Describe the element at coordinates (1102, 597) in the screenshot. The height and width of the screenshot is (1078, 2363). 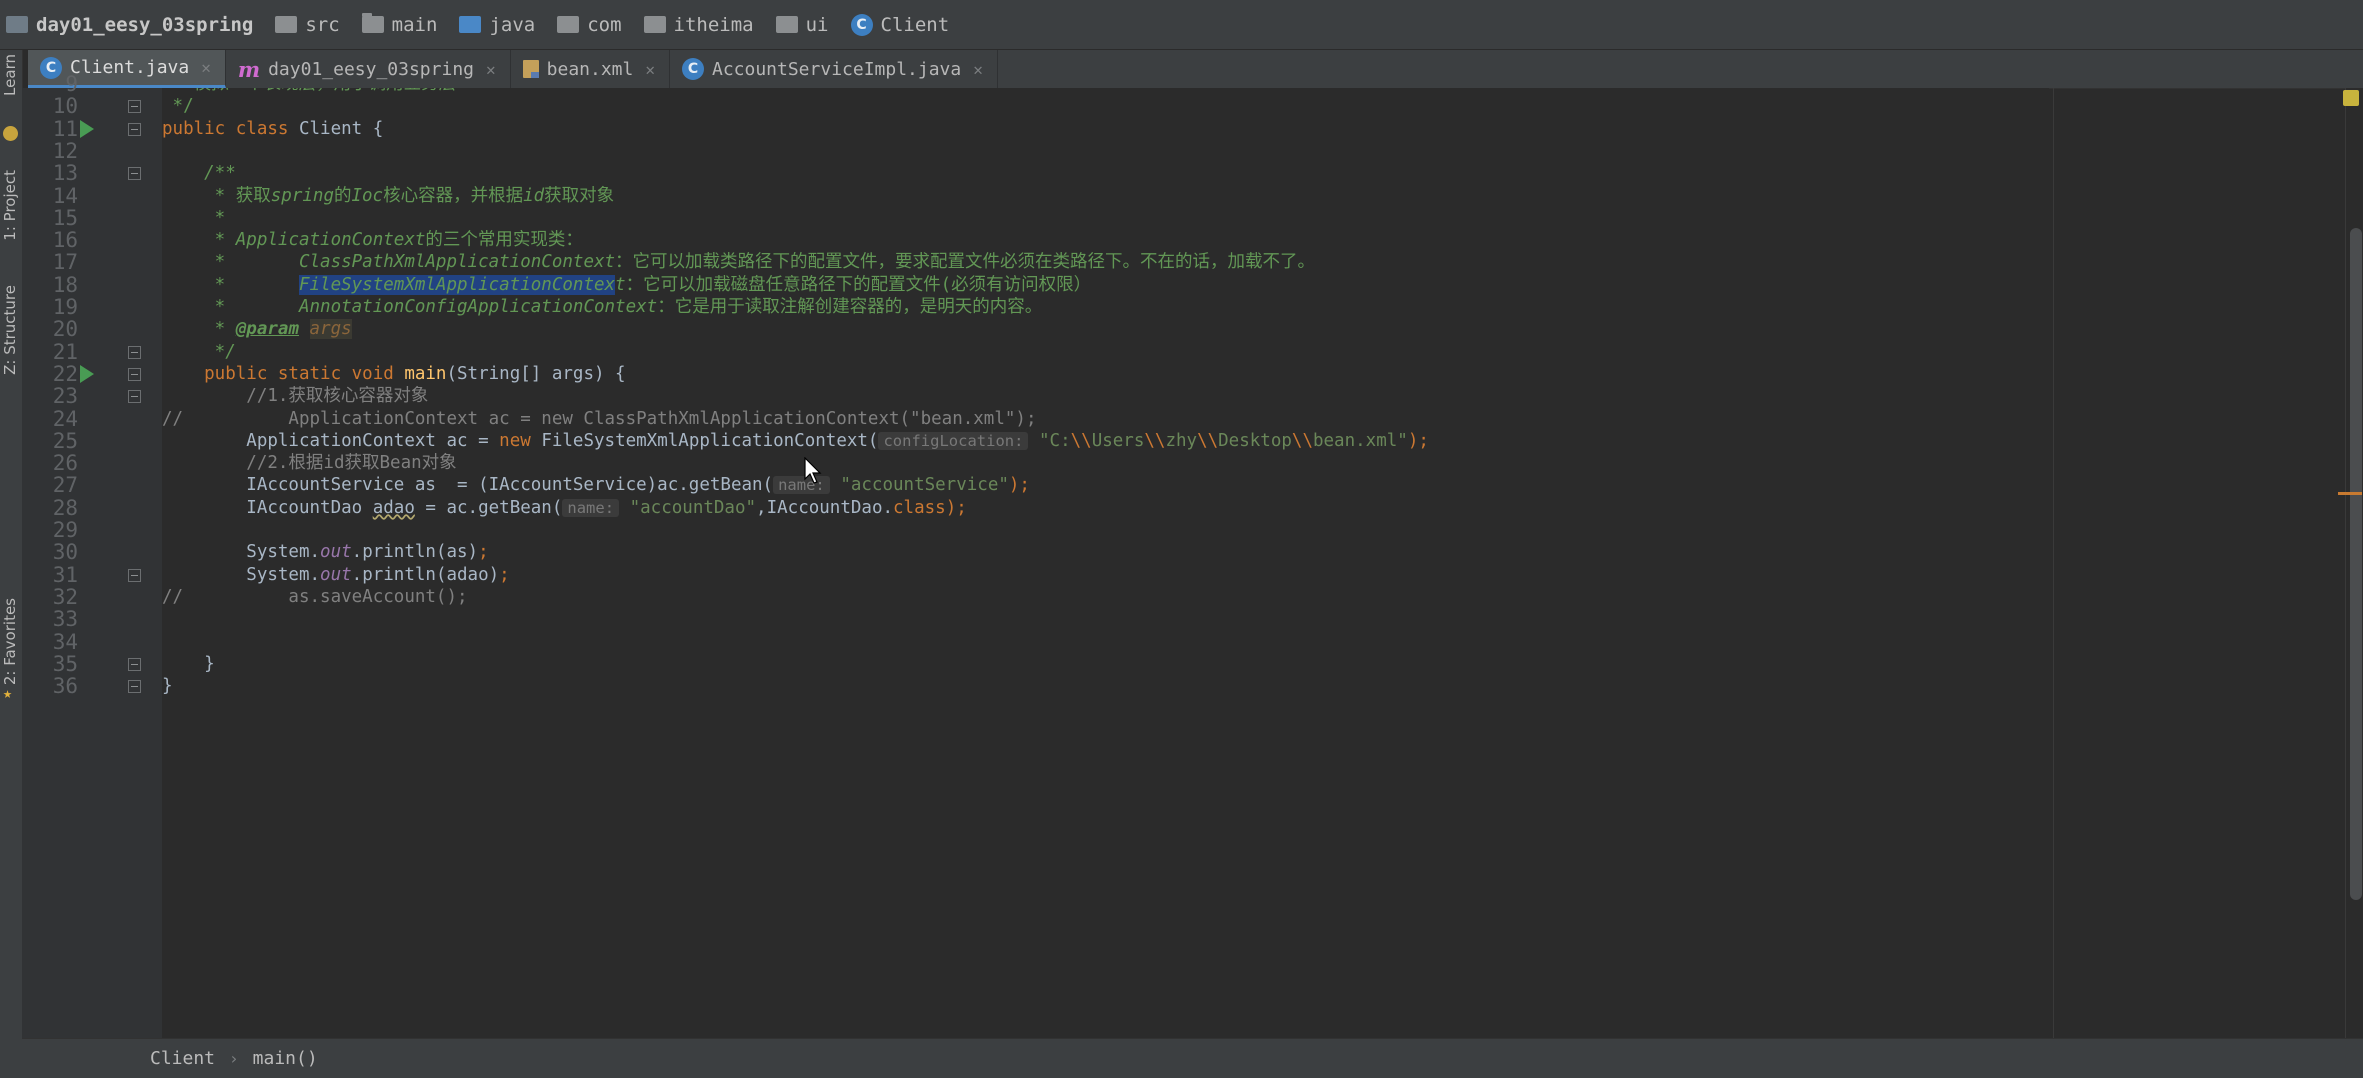
I see `code-line: // as.saveAccount();` at that location.